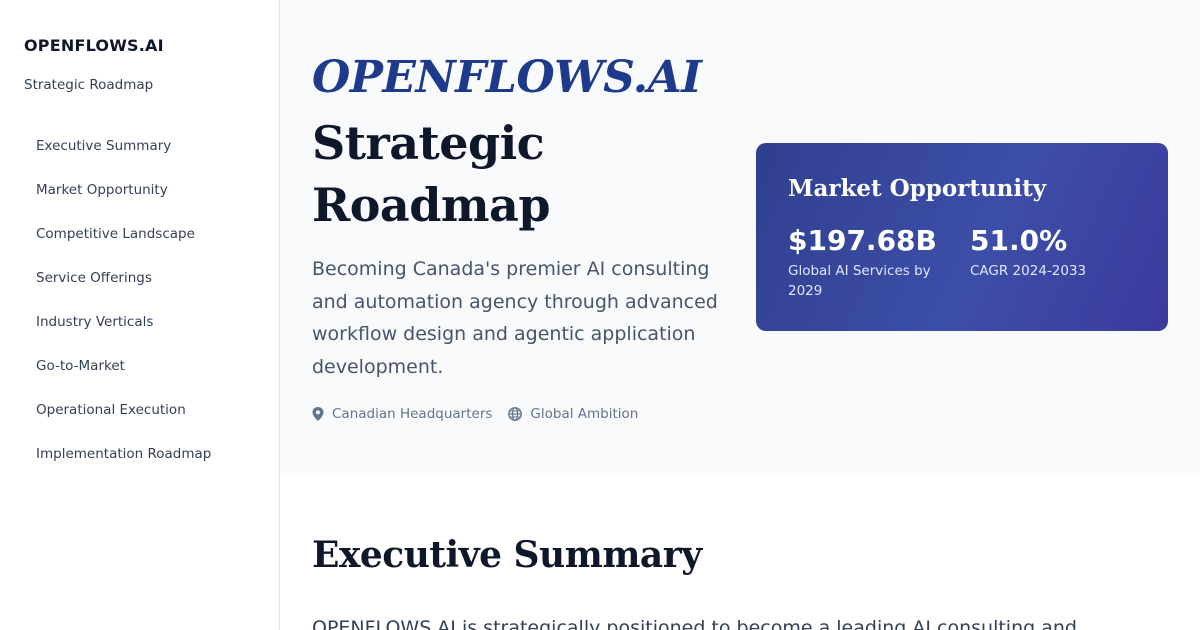 This screenshot has height=630, width=1200. Describe the element at coordinates (123, 378) in the screenshot. I see `sidebar-item-go-to-market: Go-to-Market` at that location.